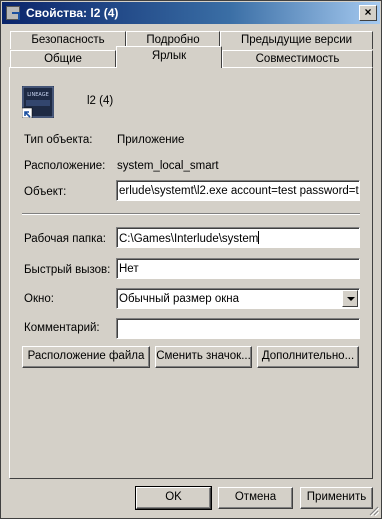  Describe the element at coordinates (65, 239) in the screenshot. I see `start-in-label: Рабочая папка:` at that location.